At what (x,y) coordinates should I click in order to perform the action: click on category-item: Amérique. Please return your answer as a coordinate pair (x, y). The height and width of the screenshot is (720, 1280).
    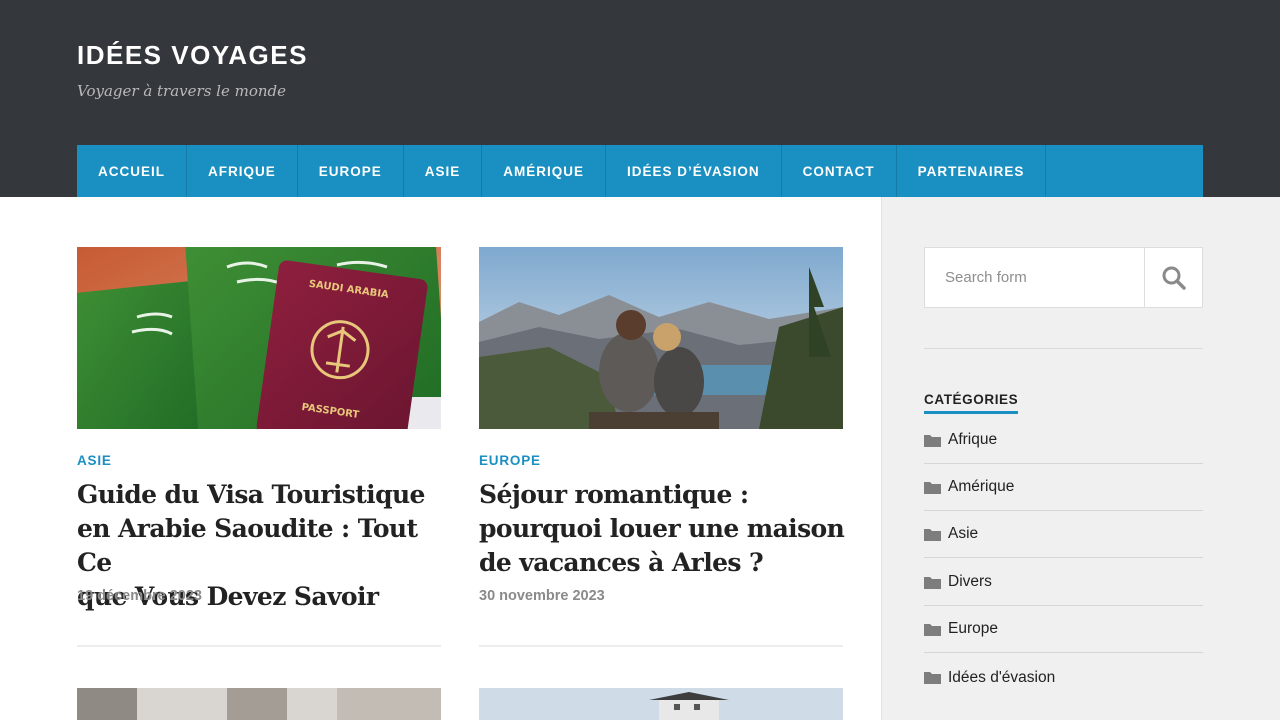
    Looking at the image, I should click on (1063, 487).